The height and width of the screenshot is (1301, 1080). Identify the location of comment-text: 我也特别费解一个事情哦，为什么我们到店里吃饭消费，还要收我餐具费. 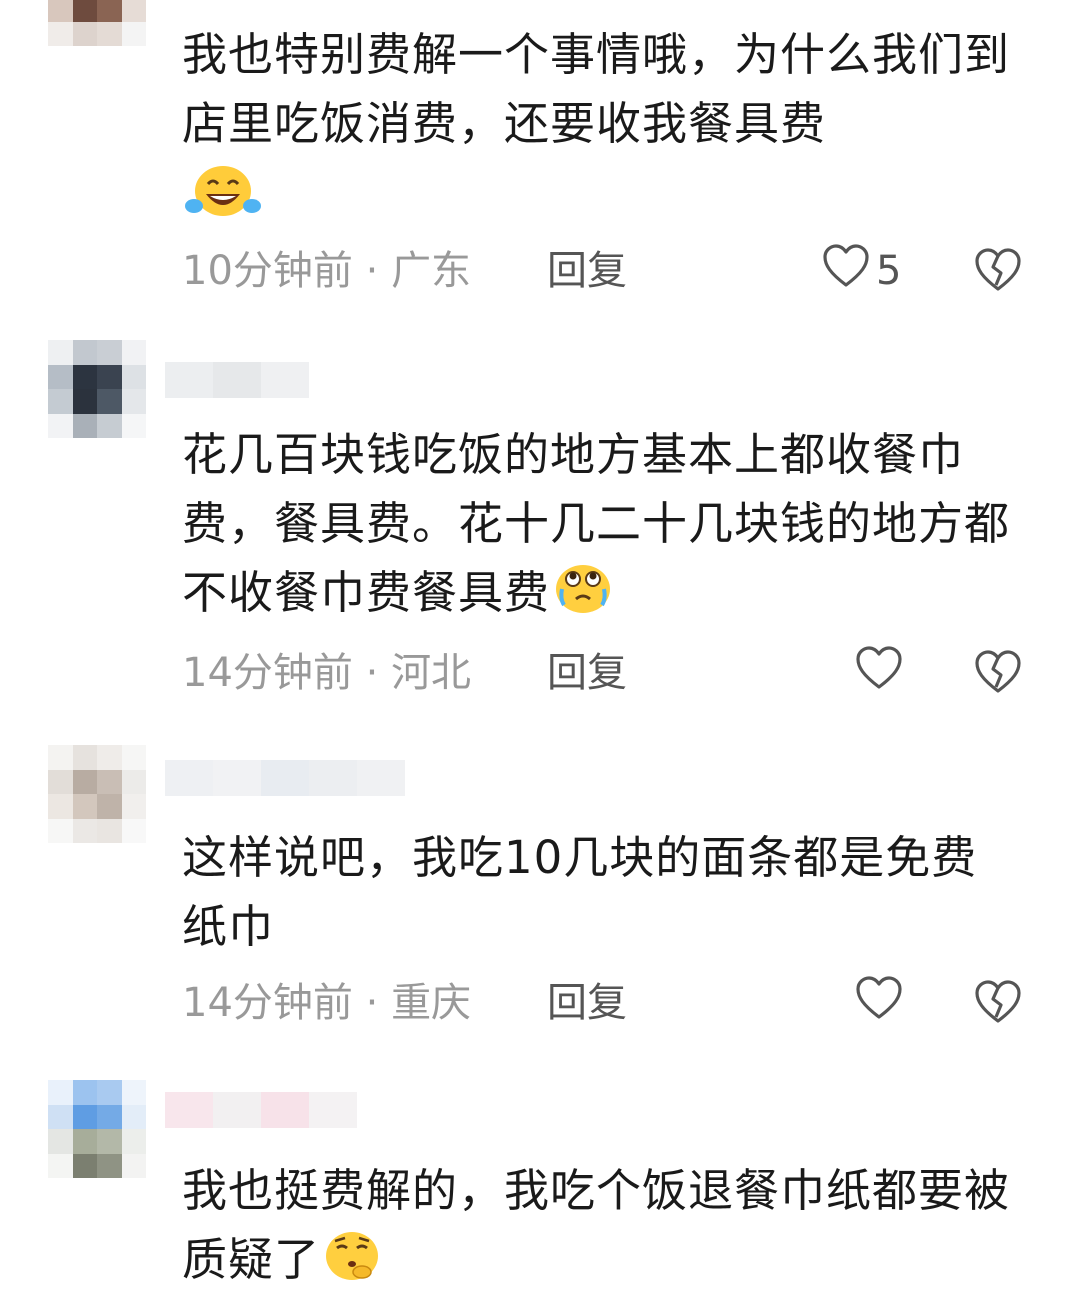
(597, 128).